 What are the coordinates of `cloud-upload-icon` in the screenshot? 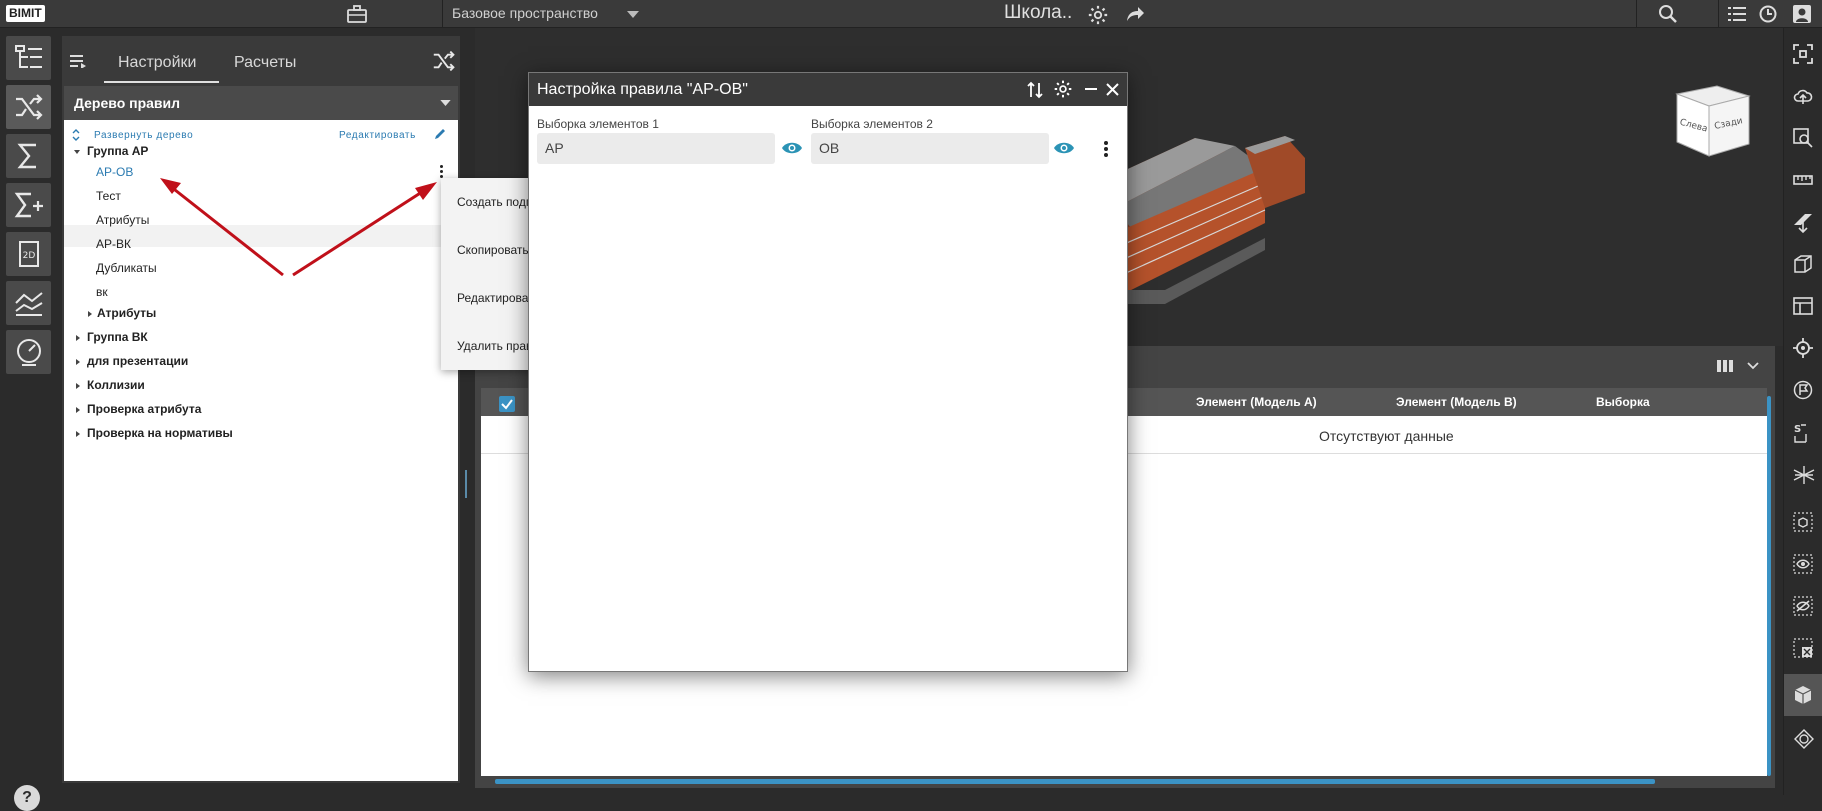 It's located at (1803, 96).